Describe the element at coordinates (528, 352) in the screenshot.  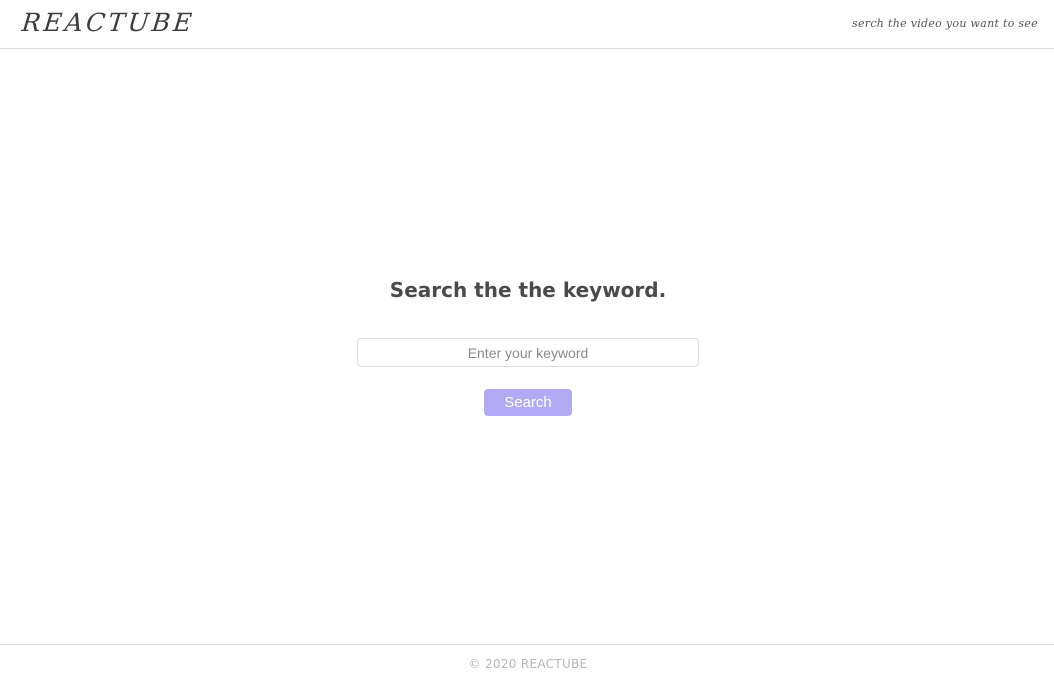
I see `search-input` at that location.